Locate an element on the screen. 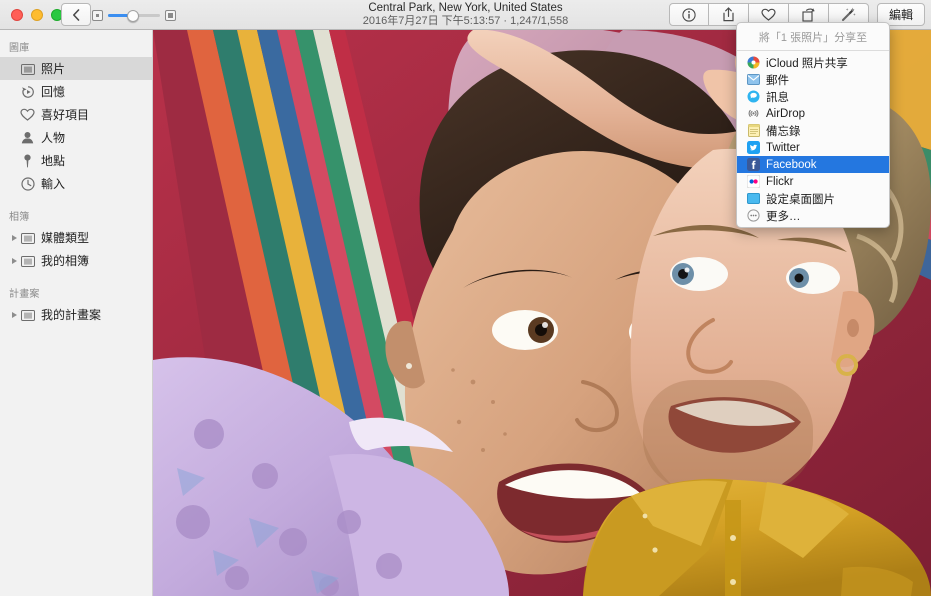 Image resolution: width=931 pixels, height=596 pixels. share-item-set-desktop-picture: 設定桌面圖片 is located at coordinates (813, 198).